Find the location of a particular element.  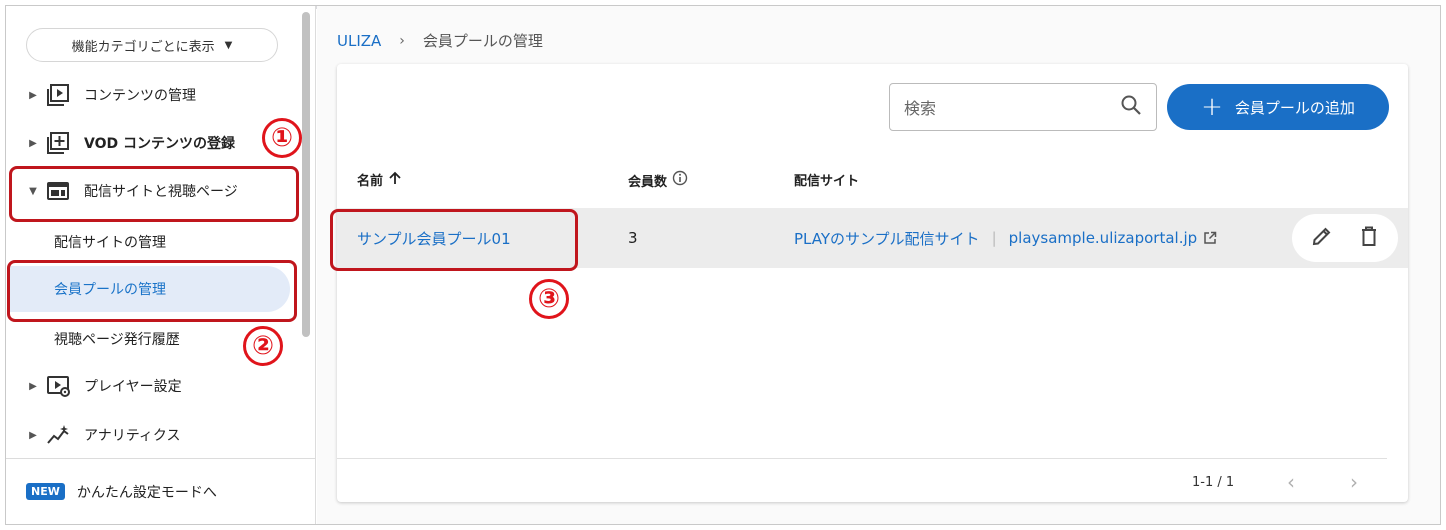

sidebar-item-label: アナリティクス is located at coordinates (132, 436).